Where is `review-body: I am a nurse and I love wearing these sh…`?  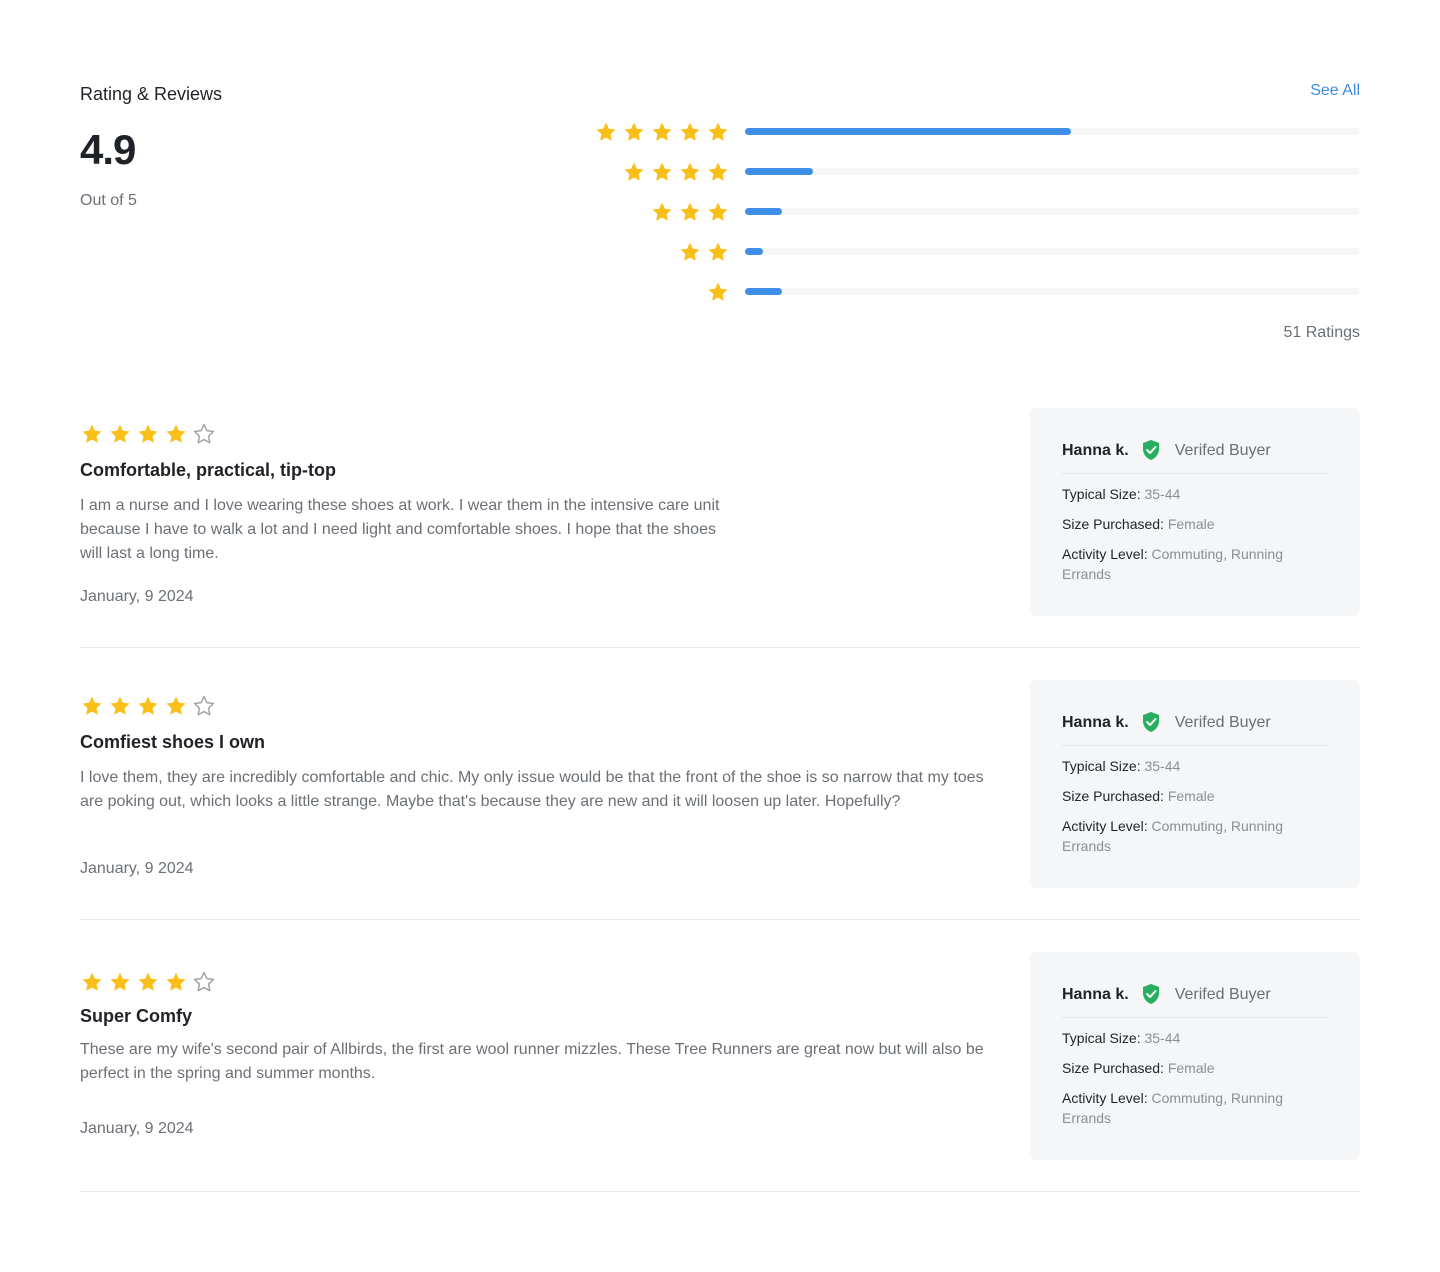 review-body: I am a nurse and I love wearing these sh… is located at coordinates (400, 529).